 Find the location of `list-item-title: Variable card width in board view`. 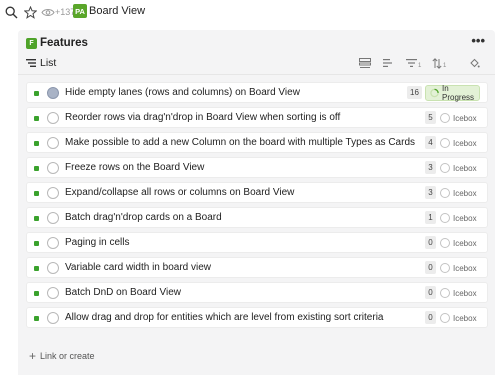

list-item-title: Variable card width in board view is located at coordinates (138, 268).